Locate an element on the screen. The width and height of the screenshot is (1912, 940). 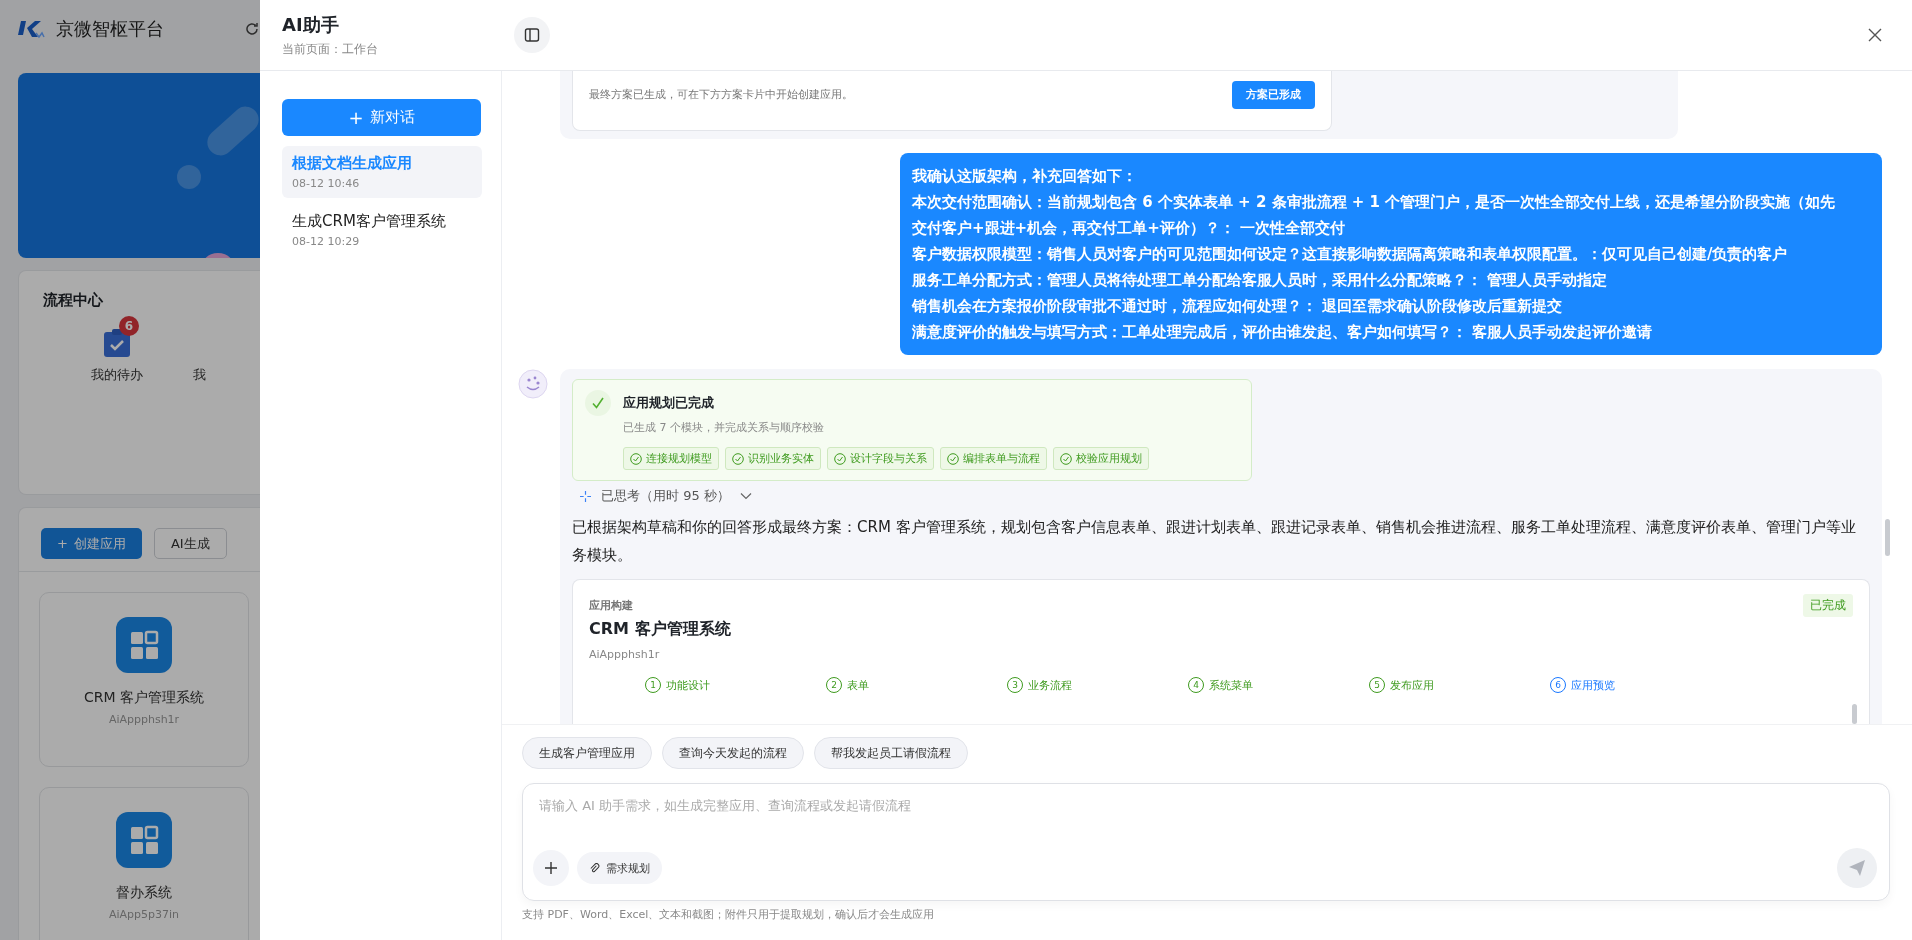
message-line: 销售机会在方案报价阶段审批不通过时，流程应如何处理？： 退回至需求确认阶段修改后重新提交 is located at coordinates (1238, 306).